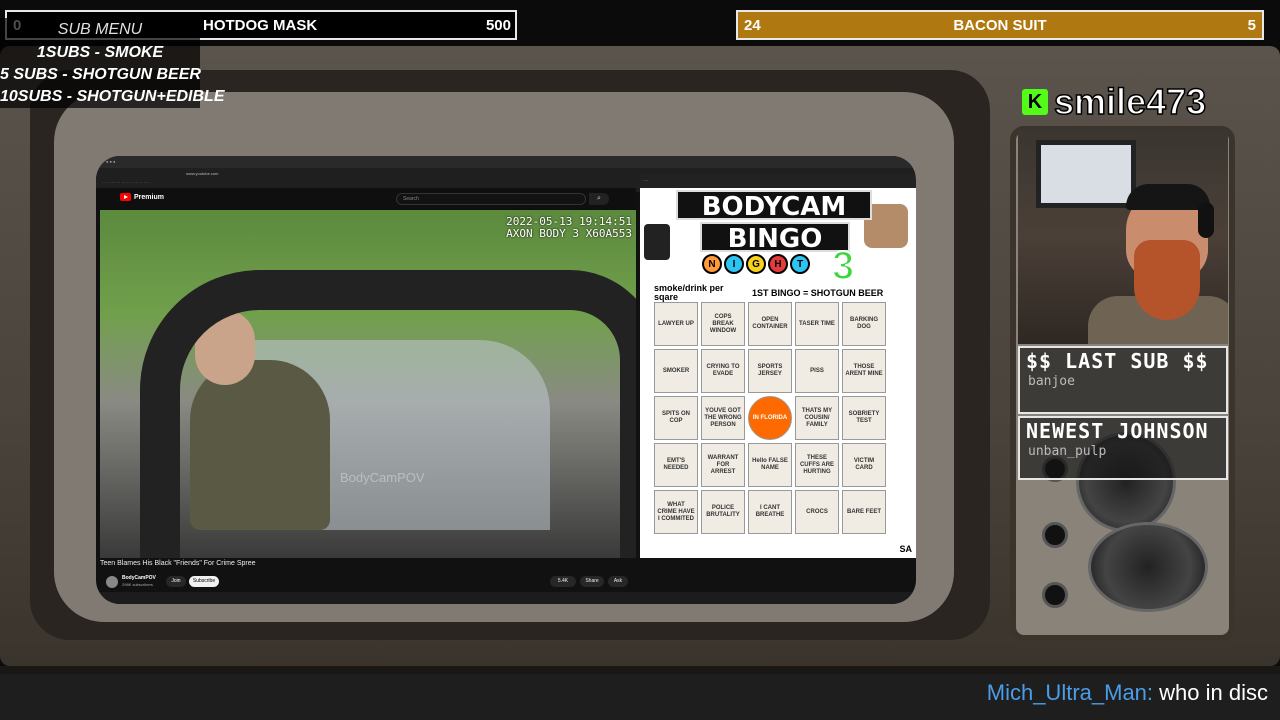  Describe the element at coordinates (676, 324) in the screenshot. I see `bingo-cell: LAWYER UP` at that location.